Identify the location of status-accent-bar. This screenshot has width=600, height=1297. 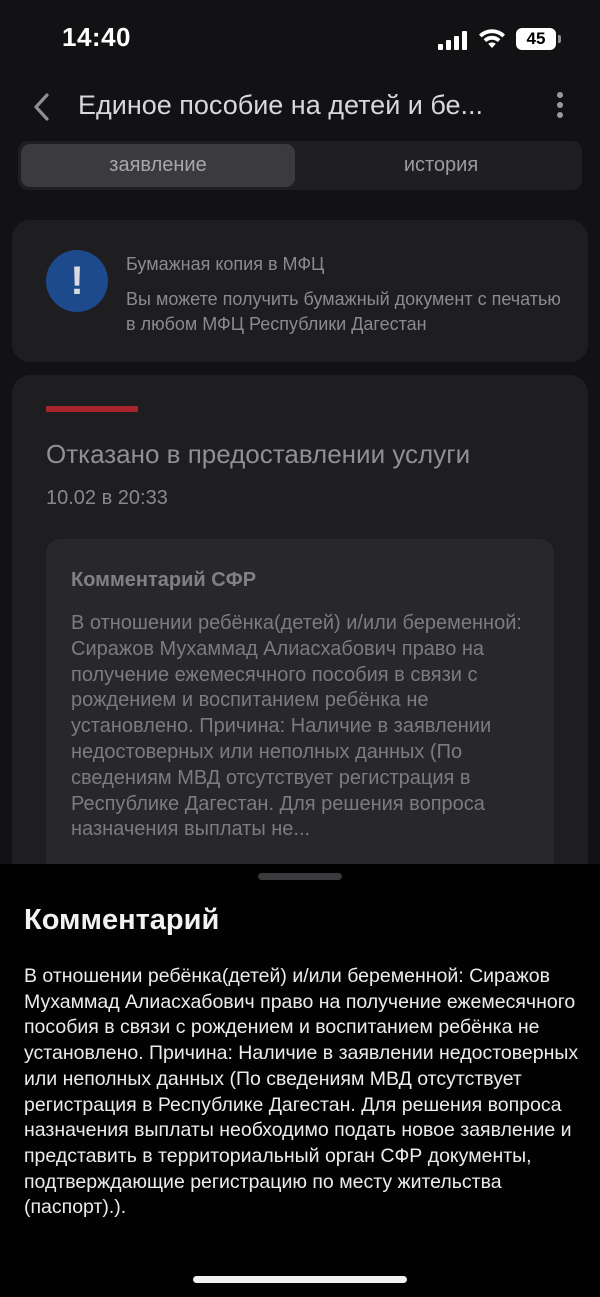
(92, 409).